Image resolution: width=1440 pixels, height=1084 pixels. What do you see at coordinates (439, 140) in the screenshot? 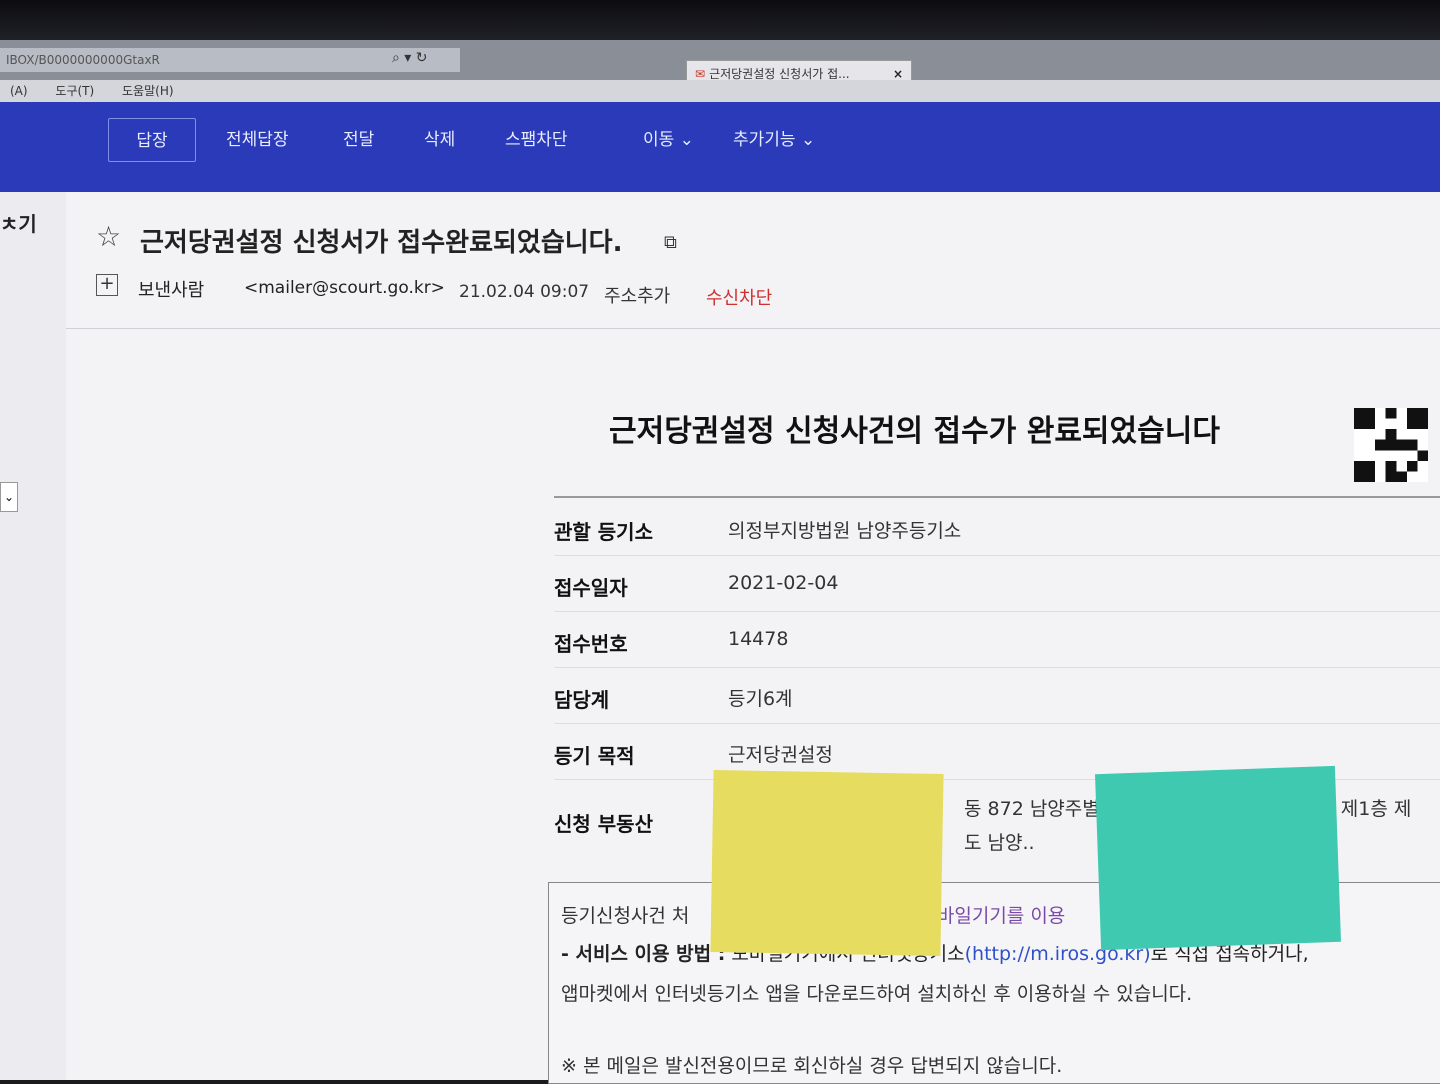
I see `delete-button: 삭제` at bounding box center [439, 140].